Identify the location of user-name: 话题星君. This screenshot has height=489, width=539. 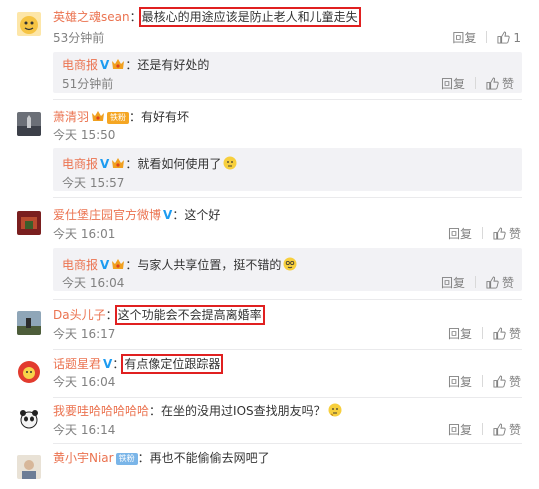
(77, 364).